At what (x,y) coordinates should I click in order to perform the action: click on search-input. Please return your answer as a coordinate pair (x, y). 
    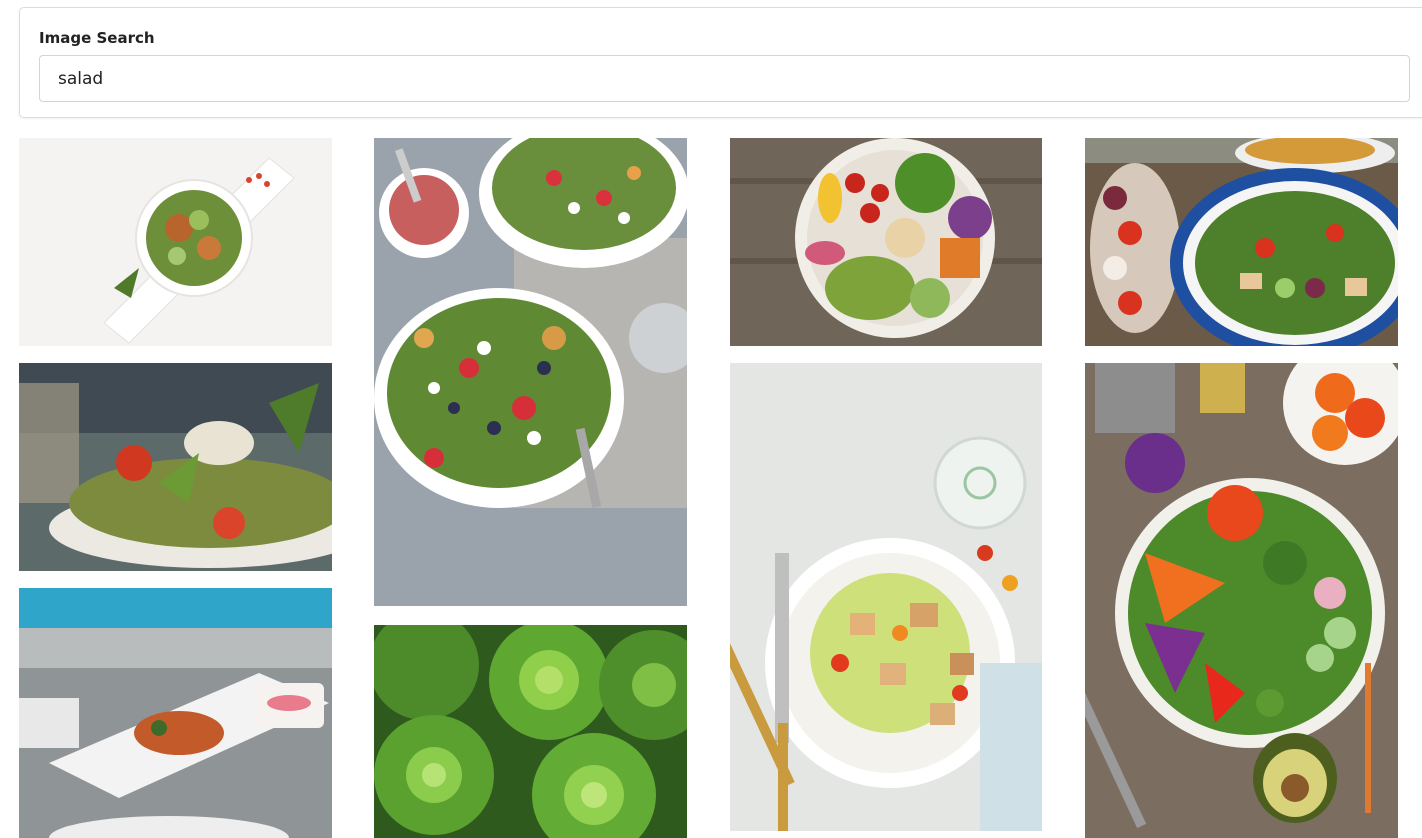
    Looking at the image, I should click on (724, 78).